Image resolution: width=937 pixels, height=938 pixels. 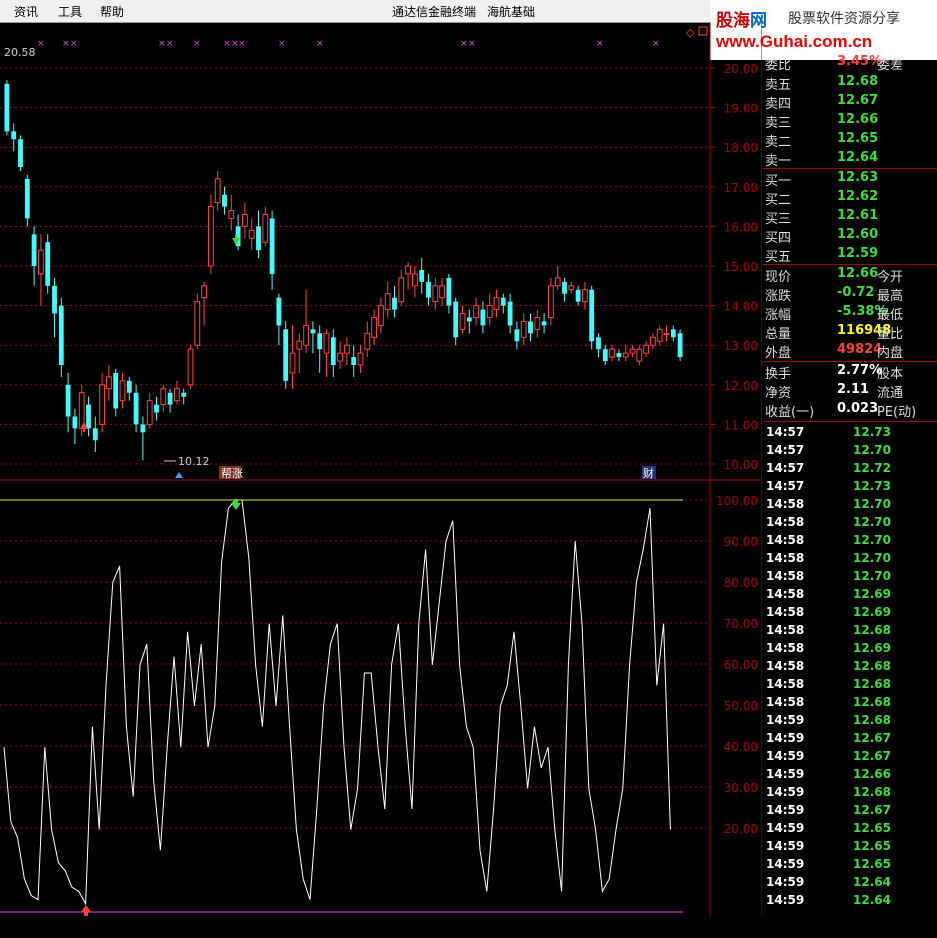 I want to click on tick-row: 14:59 12.66, so click(x=851, y=775).